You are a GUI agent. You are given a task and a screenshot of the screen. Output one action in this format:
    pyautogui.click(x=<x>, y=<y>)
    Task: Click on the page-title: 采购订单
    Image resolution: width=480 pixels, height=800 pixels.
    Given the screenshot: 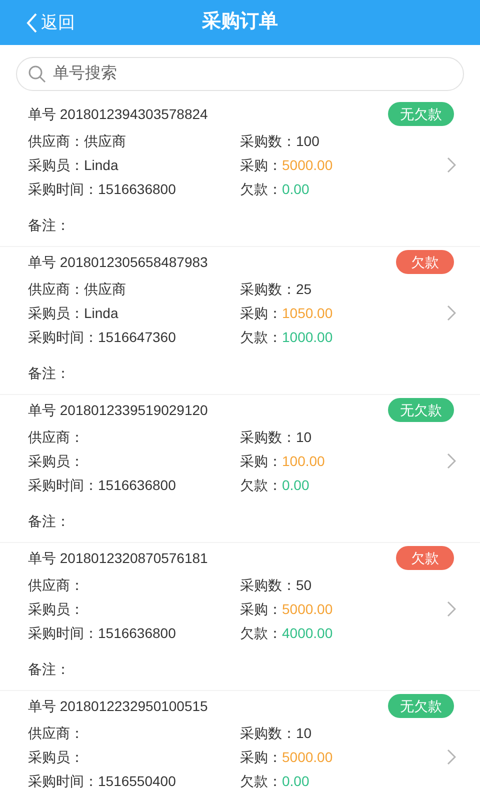 What is the action you would take?
    pyautogui.click(x=240, y=22)
    